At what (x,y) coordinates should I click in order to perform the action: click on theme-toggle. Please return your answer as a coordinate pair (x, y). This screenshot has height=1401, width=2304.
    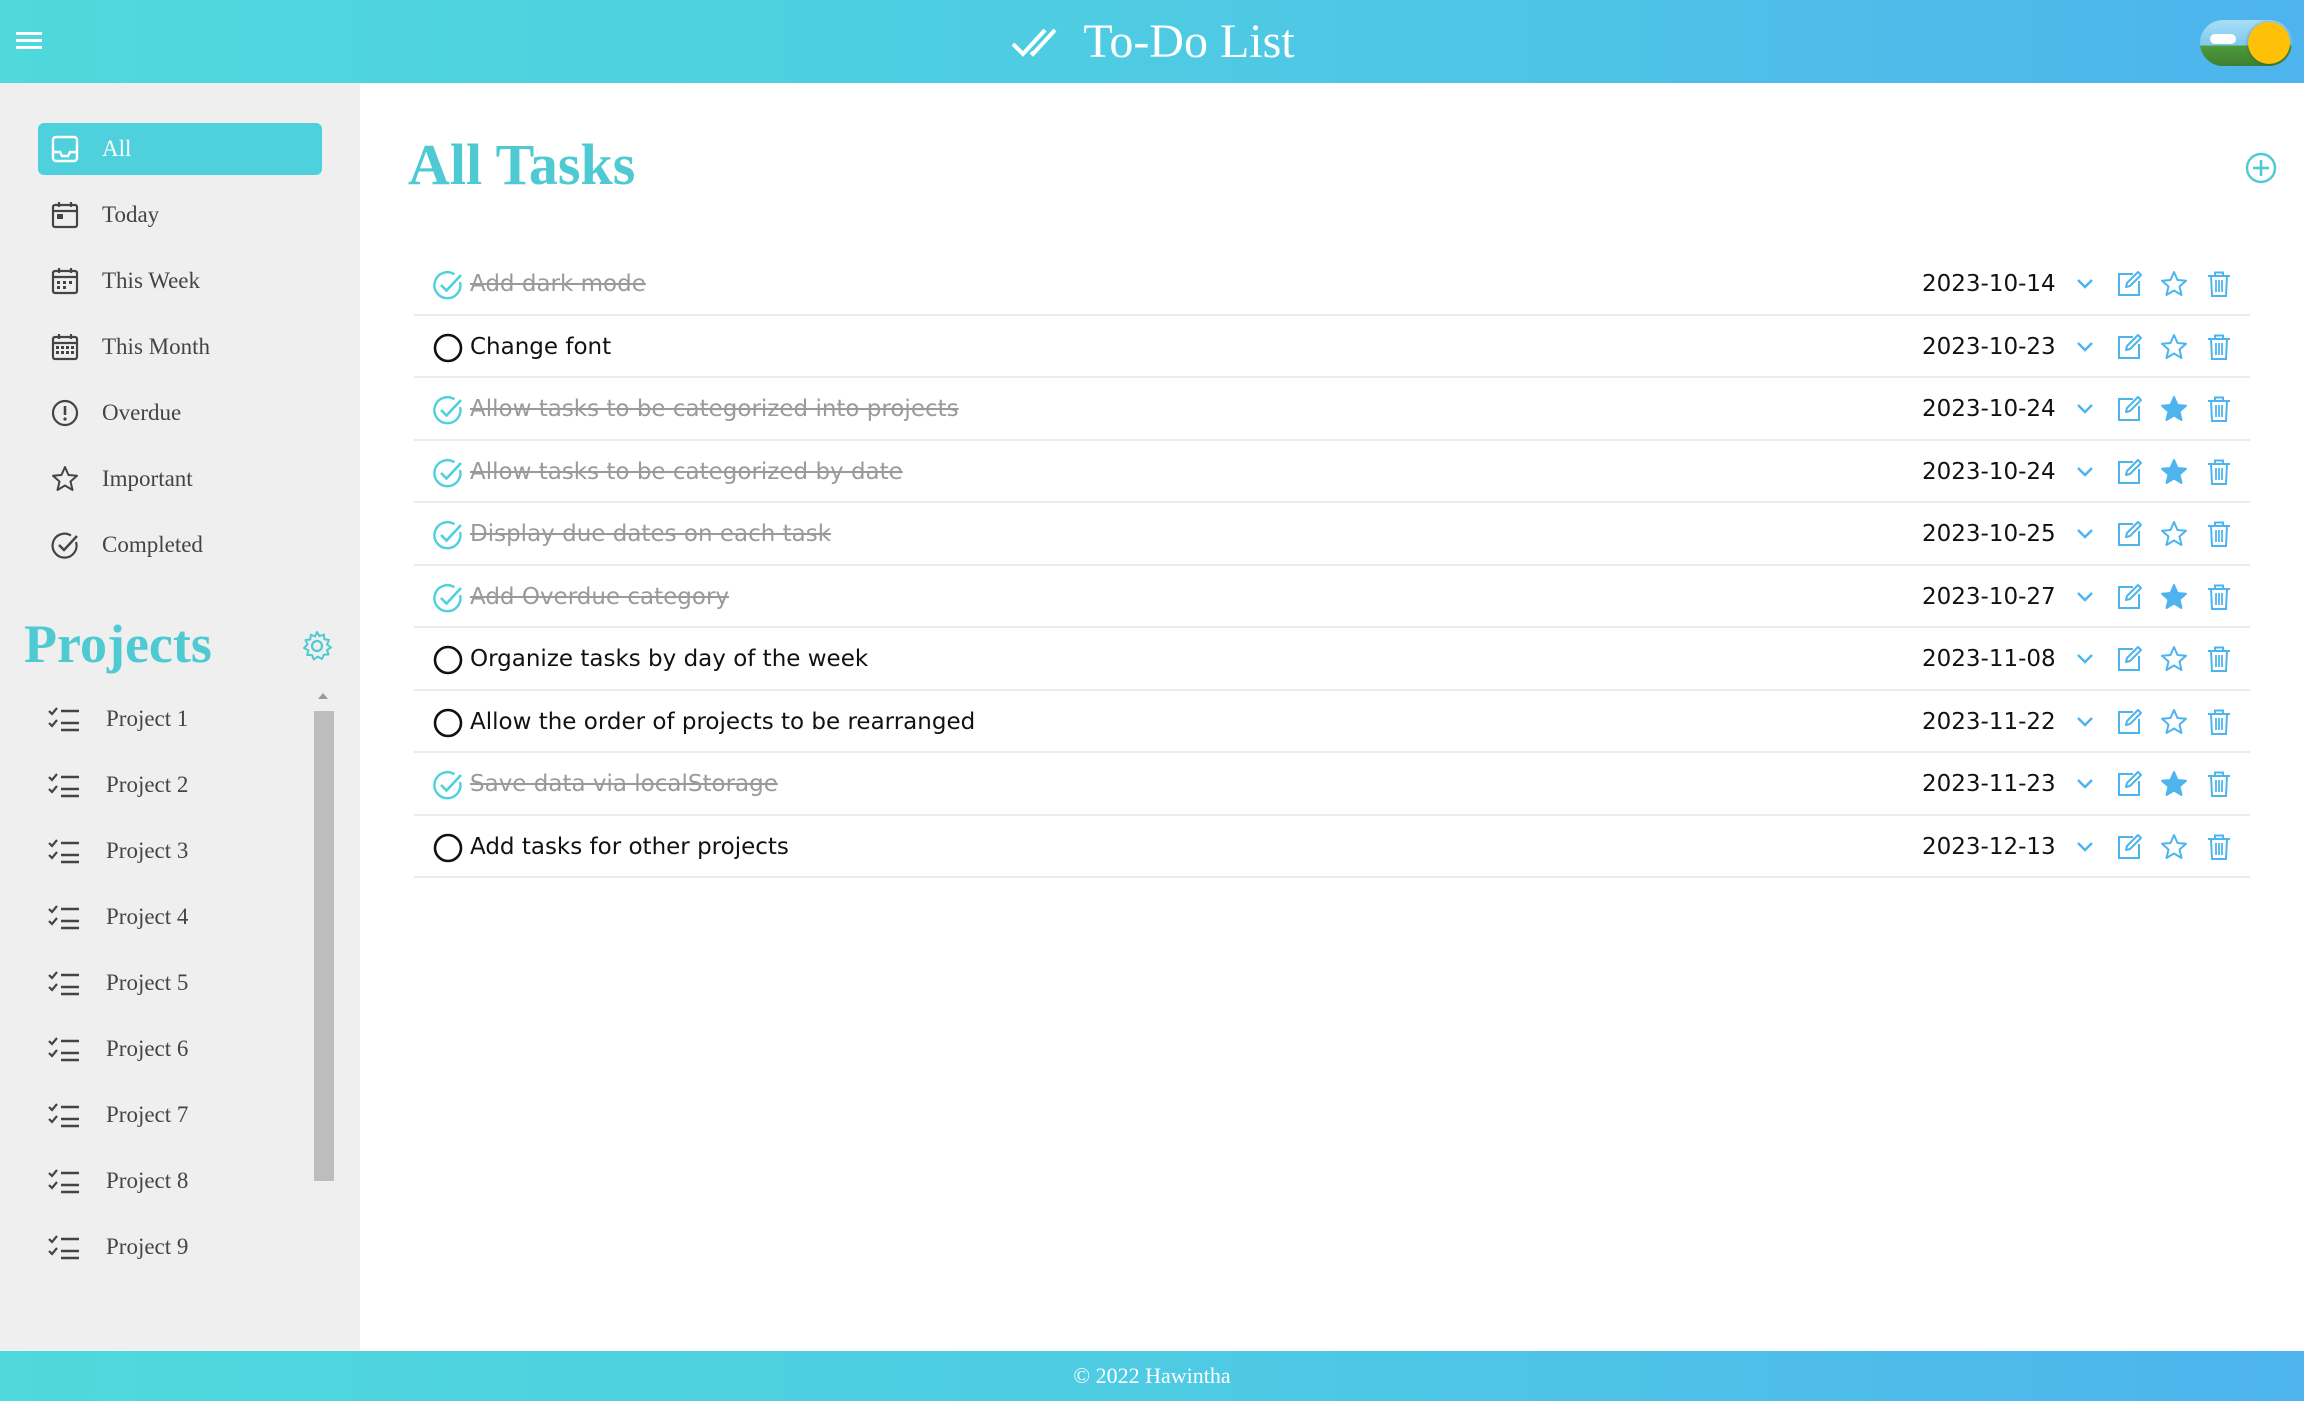
    Looking at the image, I should click on (2246, 43).